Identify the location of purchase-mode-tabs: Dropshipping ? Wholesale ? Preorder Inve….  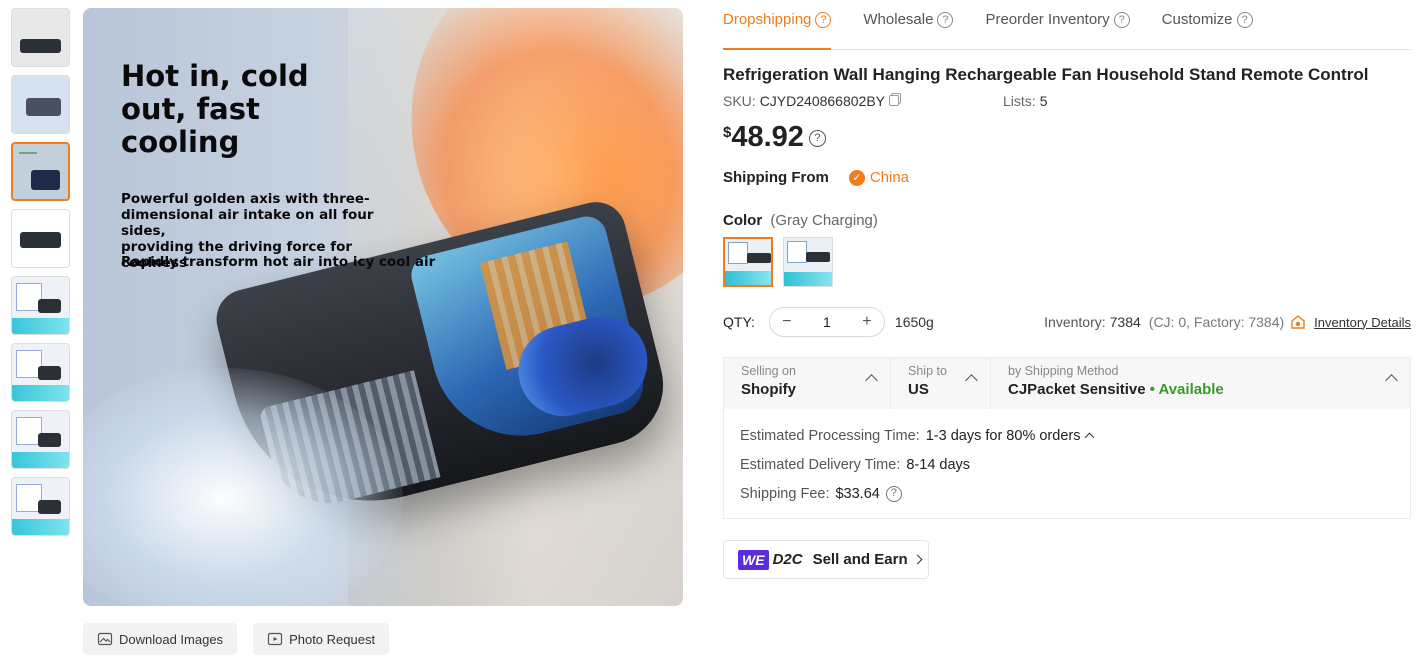
(1067, 25).